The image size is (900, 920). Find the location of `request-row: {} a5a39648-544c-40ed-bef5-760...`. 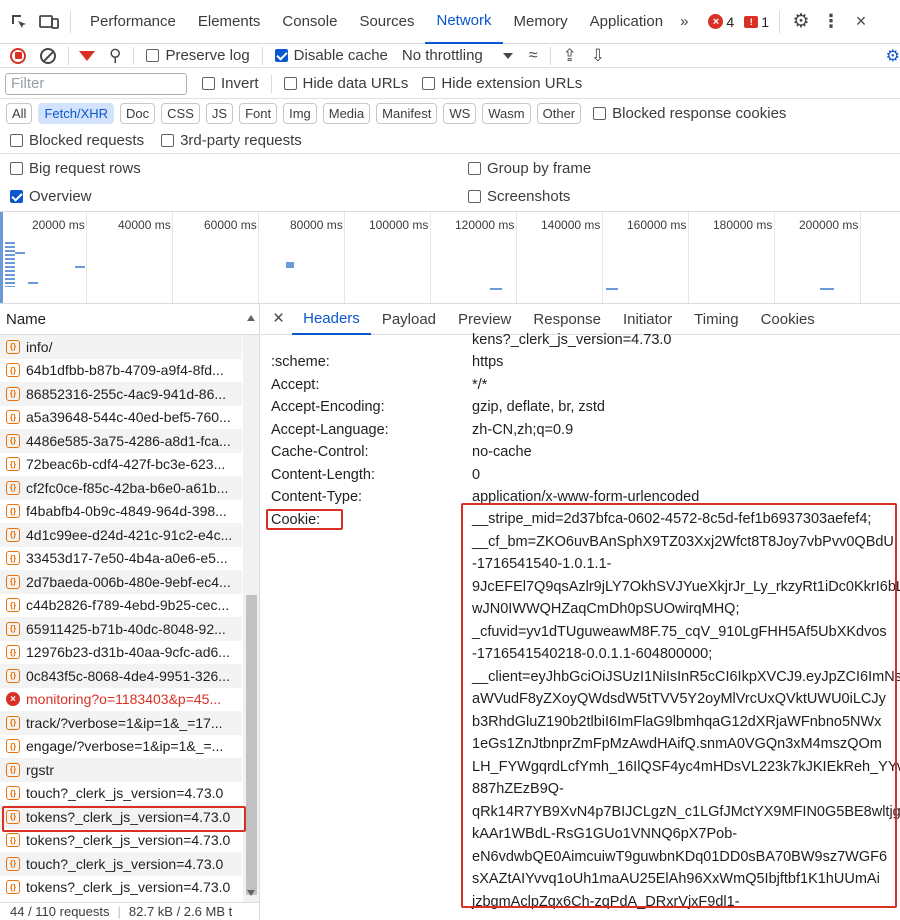

request-row: {} a5a39648-544c-40ed-bef5-760... is located at coordinates (121, 418).